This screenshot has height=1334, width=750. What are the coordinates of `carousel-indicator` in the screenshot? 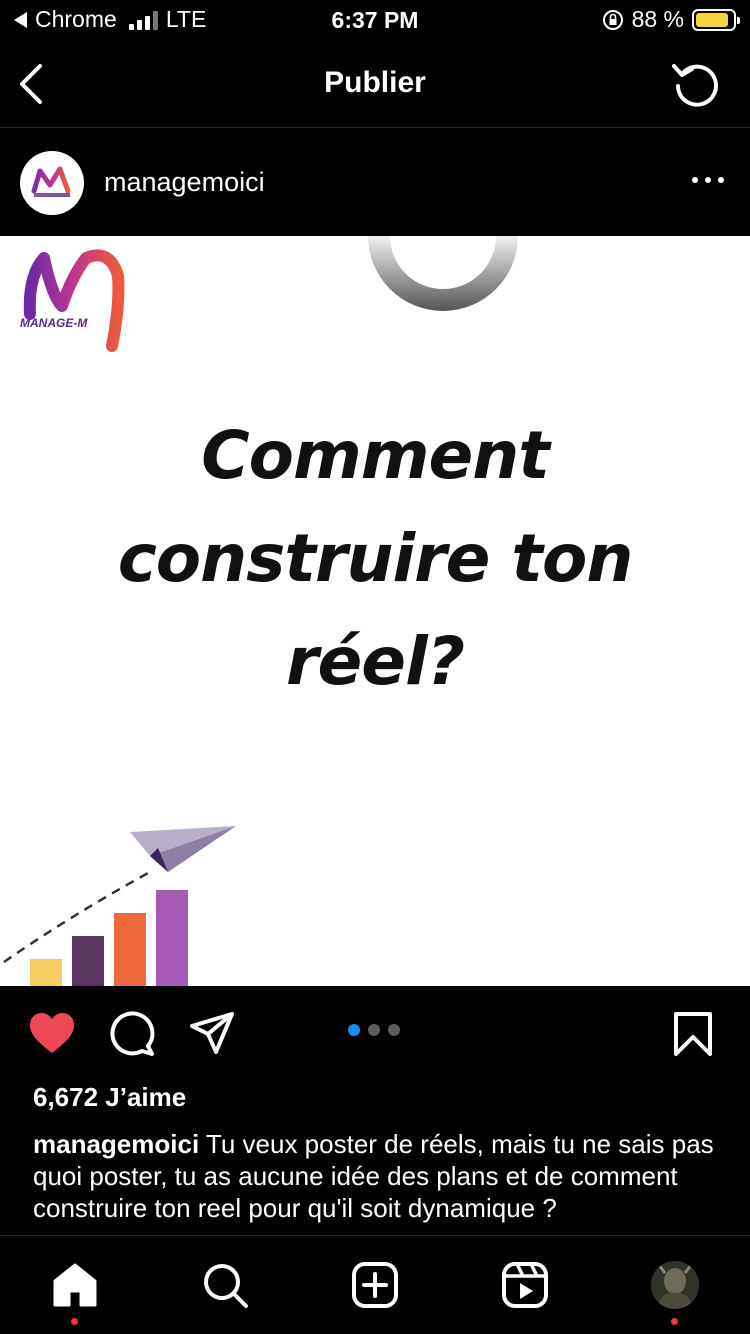 It's located at (374, 1030).